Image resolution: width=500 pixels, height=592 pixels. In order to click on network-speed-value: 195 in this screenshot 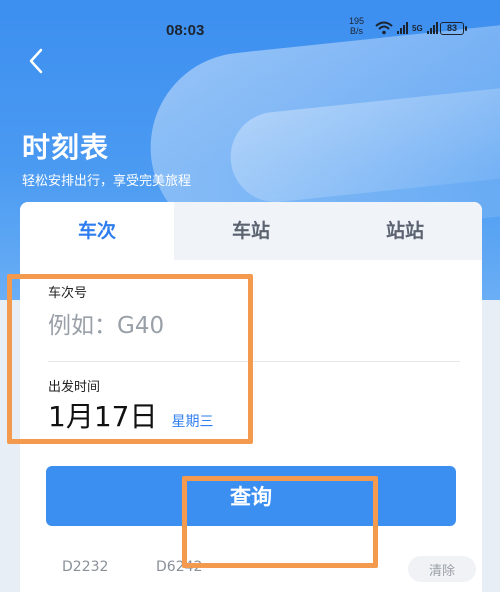, I will do `click(357, 21)`.